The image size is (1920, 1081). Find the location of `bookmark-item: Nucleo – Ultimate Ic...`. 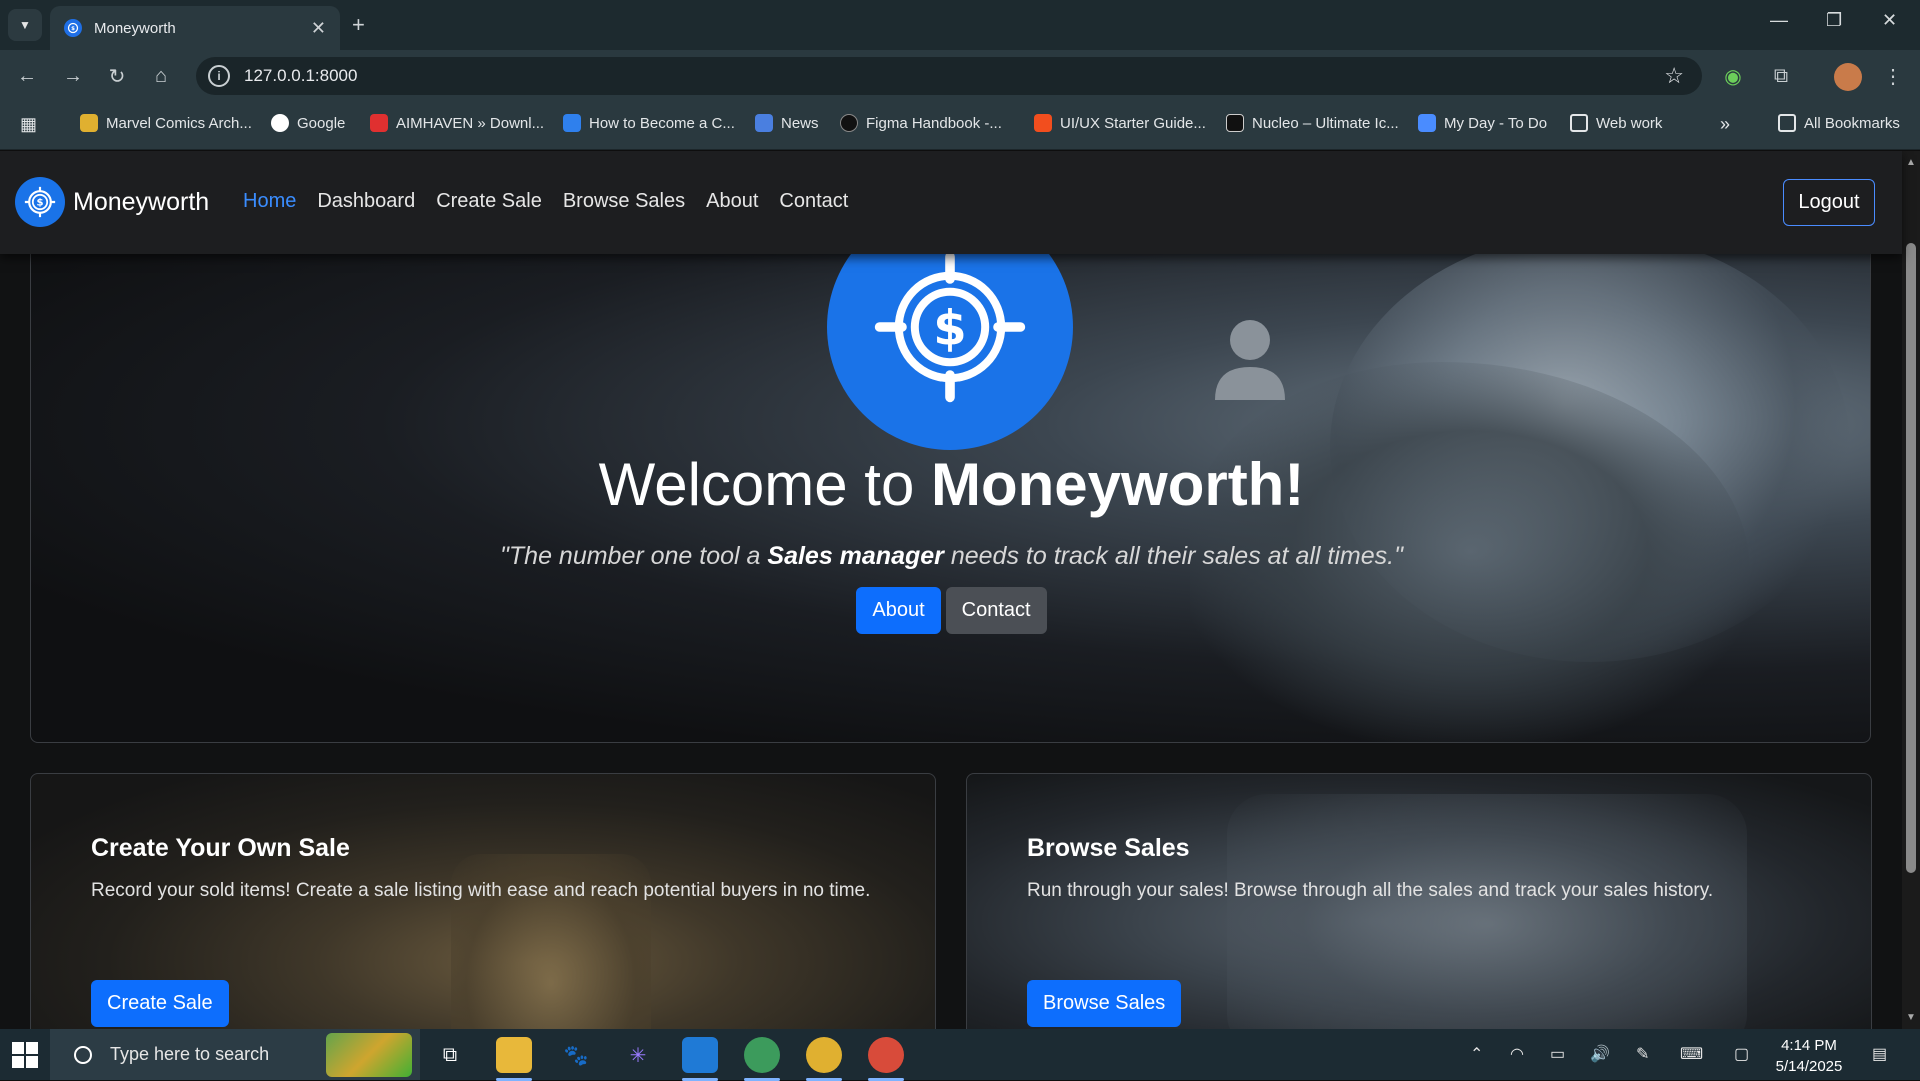

bookmark-item: Nucleo – Ultimate Ic... is located at coordinates (1312, 123).